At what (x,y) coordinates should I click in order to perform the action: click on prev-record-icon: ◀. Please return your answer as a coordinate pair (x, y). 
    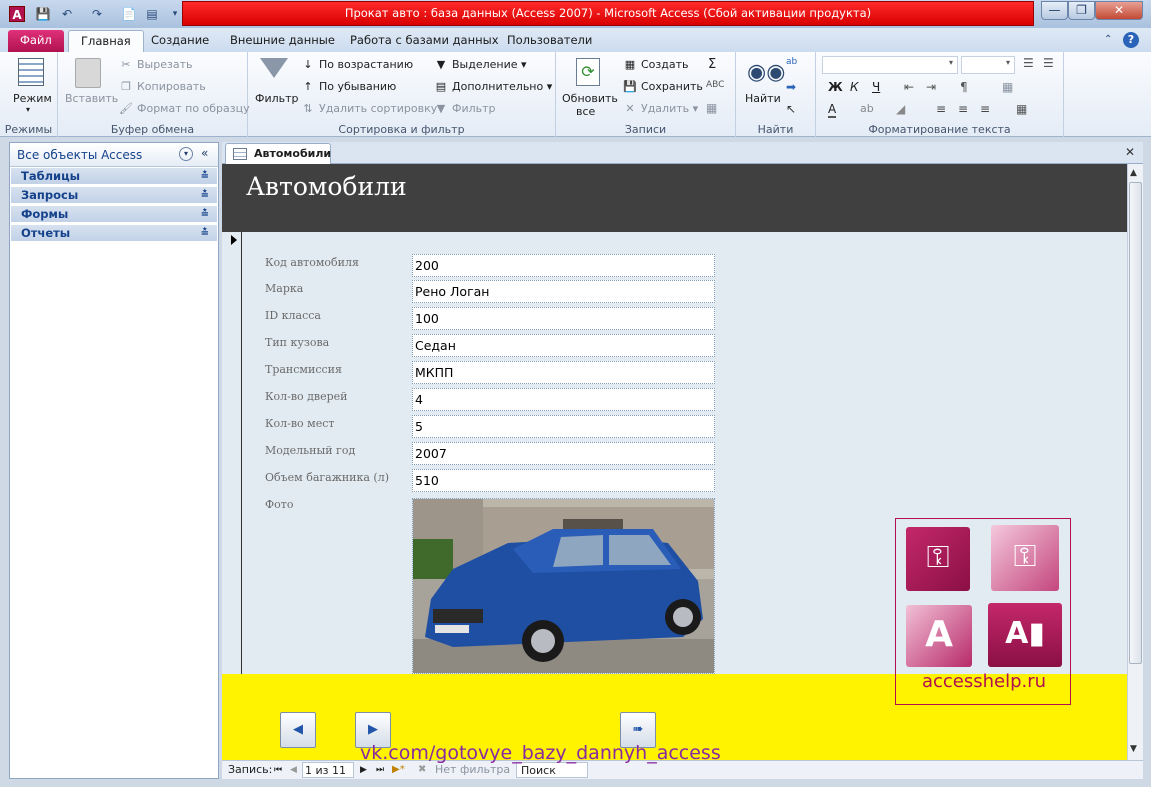
    Looking at the image, I should click on (293, 770).